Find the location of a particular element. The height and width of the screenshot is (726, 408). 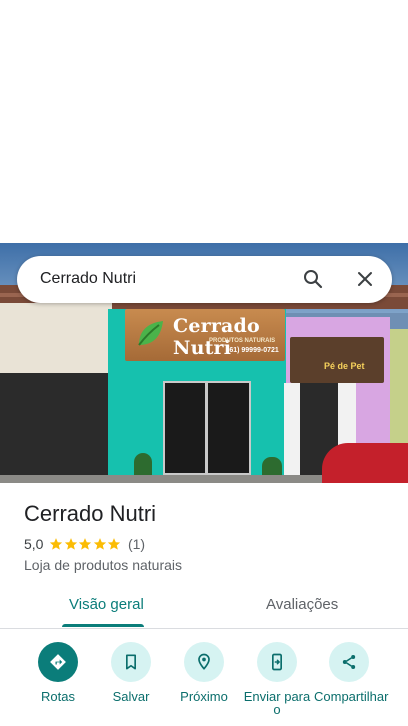

save-button: Salvar is located at coordinates (131, 672).